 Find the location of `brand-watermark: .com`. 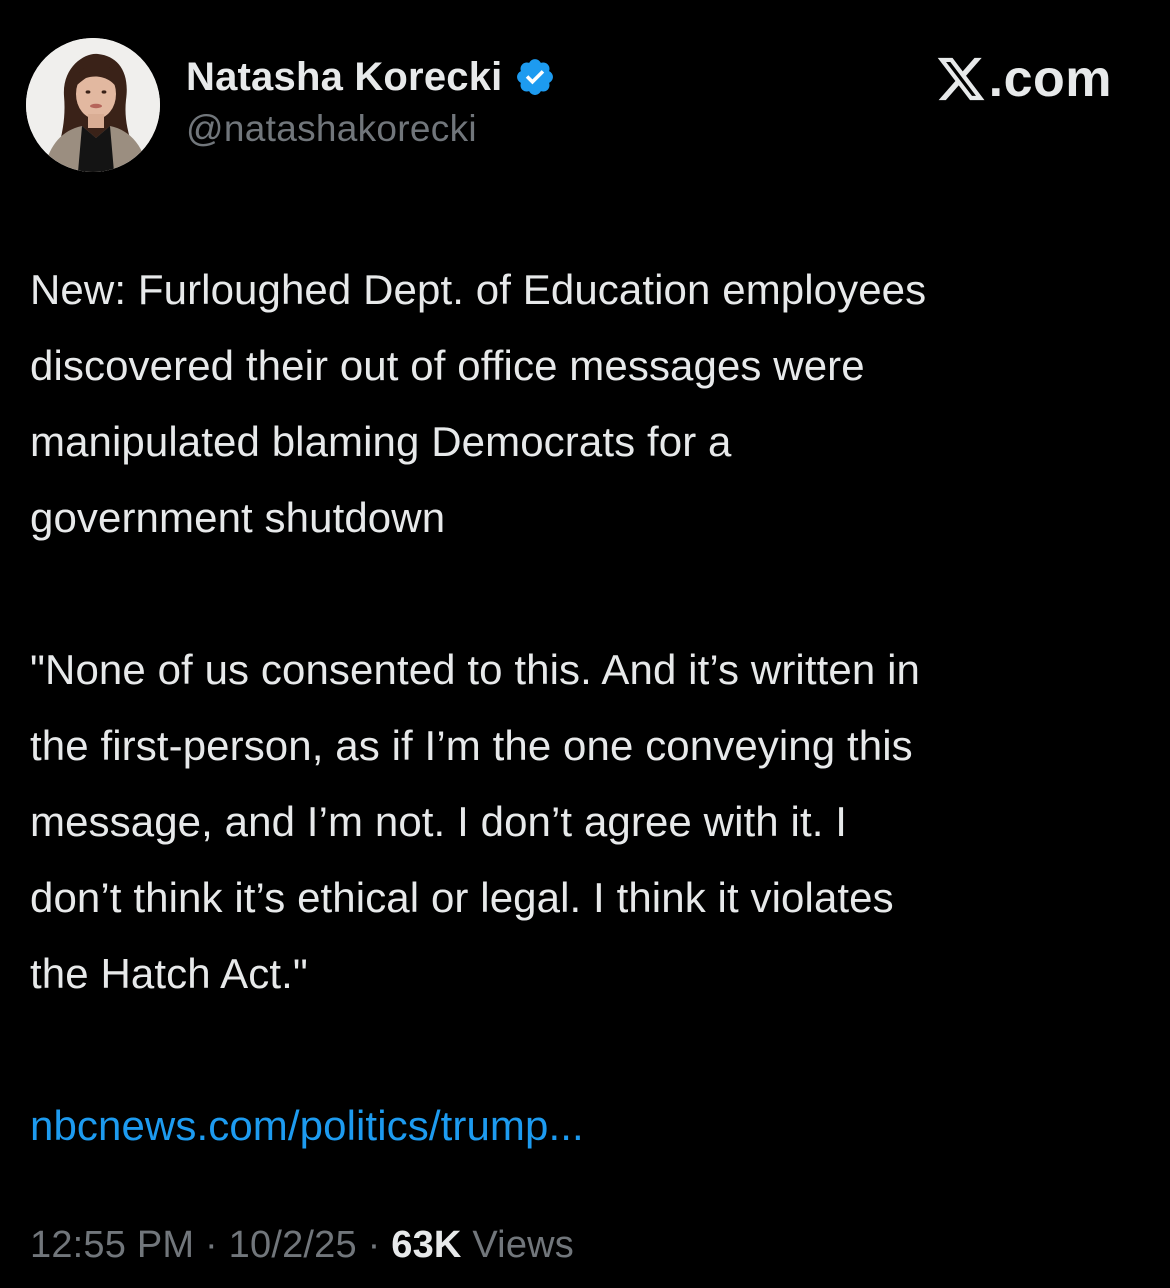

brand-watermark: .com is located at coordinates (1023, 79).